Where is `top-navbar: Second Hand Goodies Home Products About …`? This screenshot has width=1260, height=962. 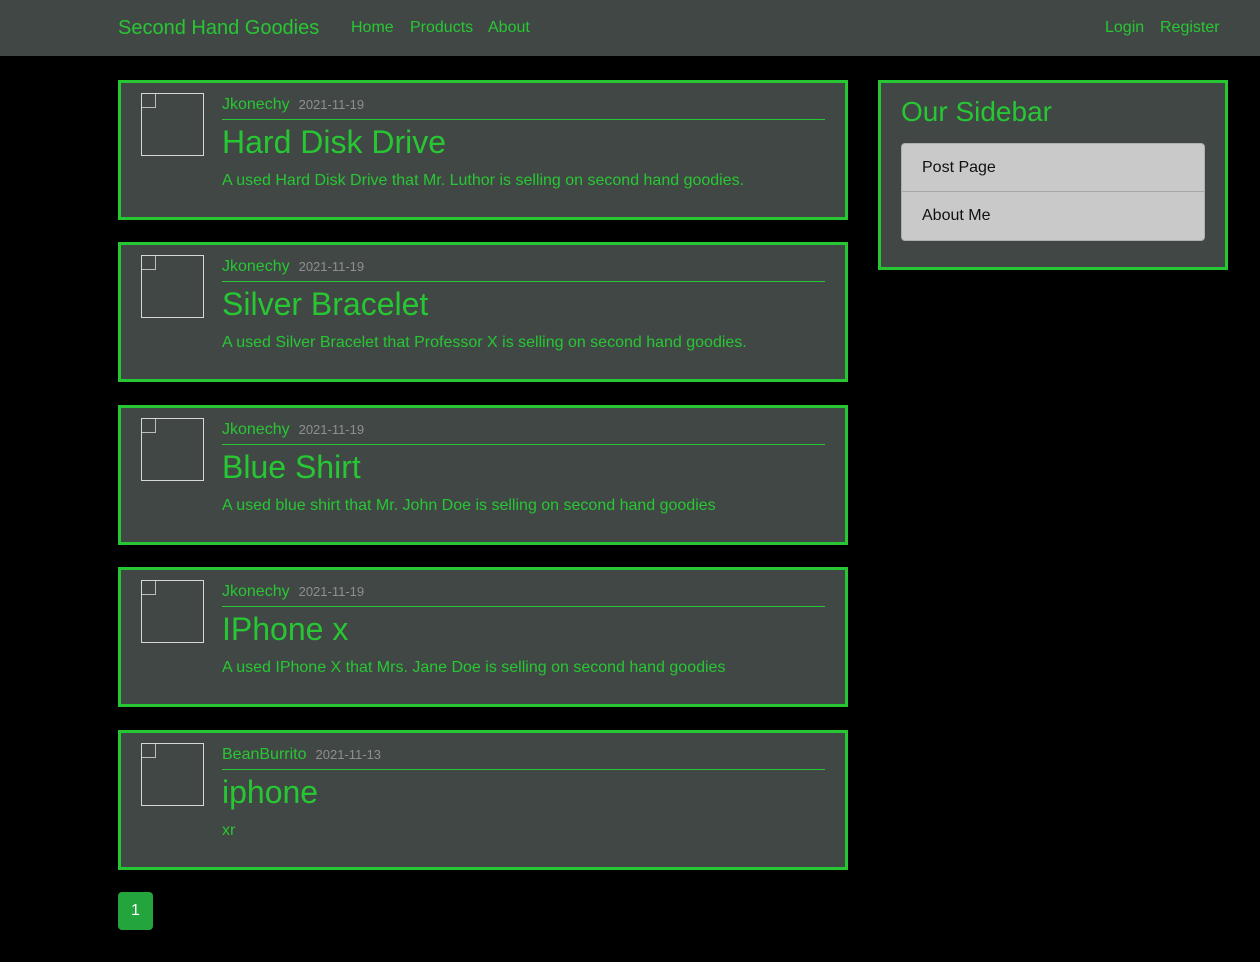 top-navbar: Second Hand Goodies Home Products About … is located at coordinates (630, 28).